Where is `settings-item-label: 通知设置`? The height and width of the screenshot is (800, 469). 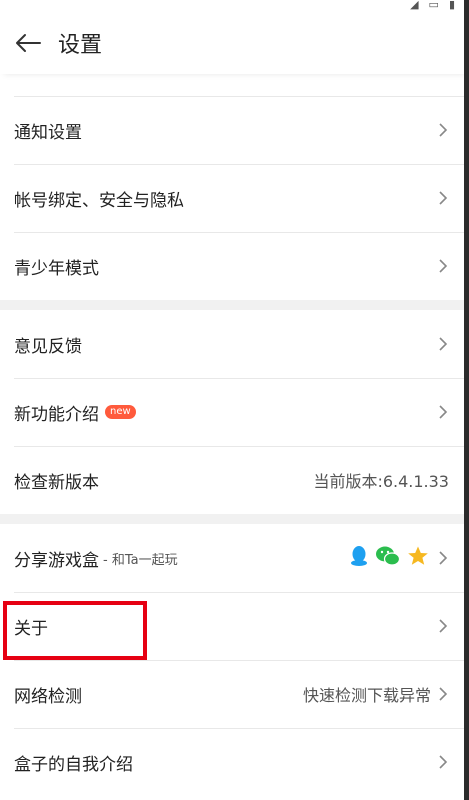 settings-item-label: 通知设置 is located at coordinates (48, 132).